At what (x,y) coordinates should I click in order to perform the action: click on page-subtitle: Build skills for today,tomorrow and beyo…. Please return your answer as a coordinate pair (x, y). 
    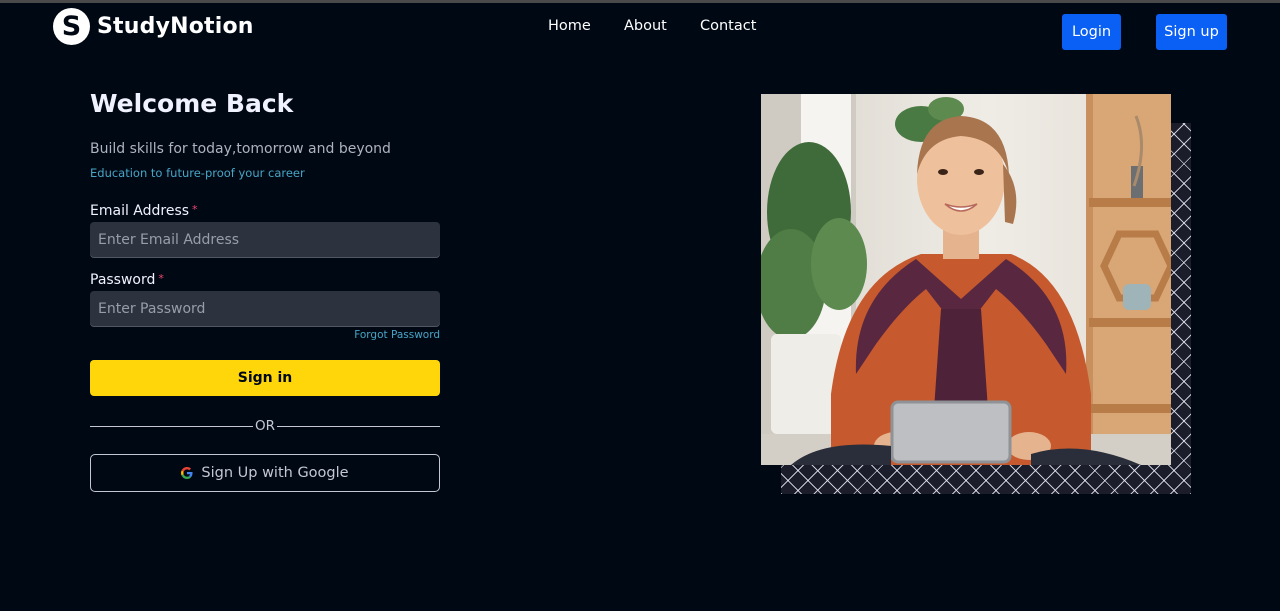
    Looking at the image, I should click on (240, 149).